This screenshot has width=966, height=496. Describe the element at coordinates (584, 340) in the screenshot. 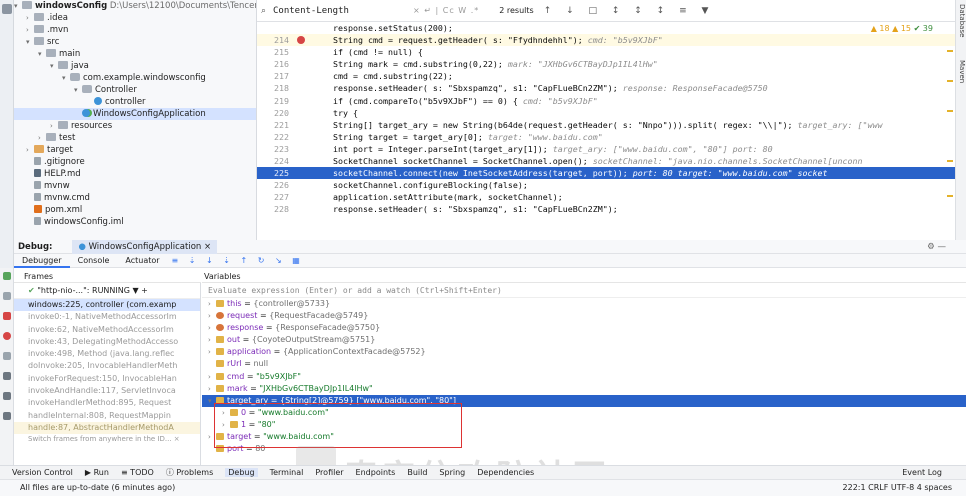

I see `variable-row: › out = {CoyoteOutputStream@5751}` at that location.